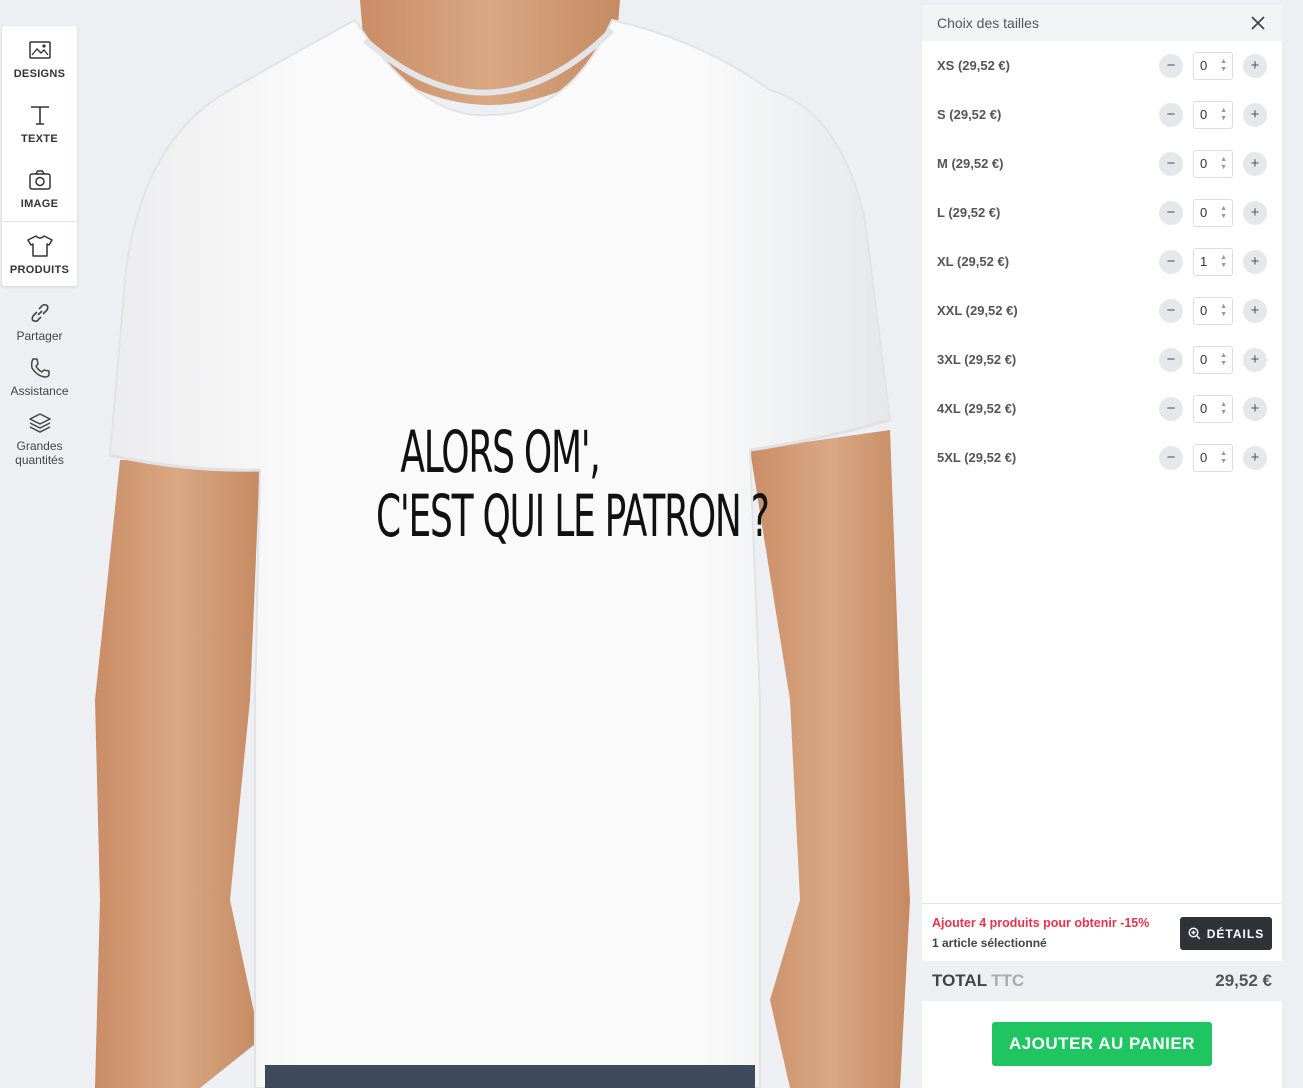 The height and width of the screenshot is (1088, 1303). I want to click on shirt-print-text: ALORS OM', C'EST QUI LE PATRON ?, so click(573, 484).